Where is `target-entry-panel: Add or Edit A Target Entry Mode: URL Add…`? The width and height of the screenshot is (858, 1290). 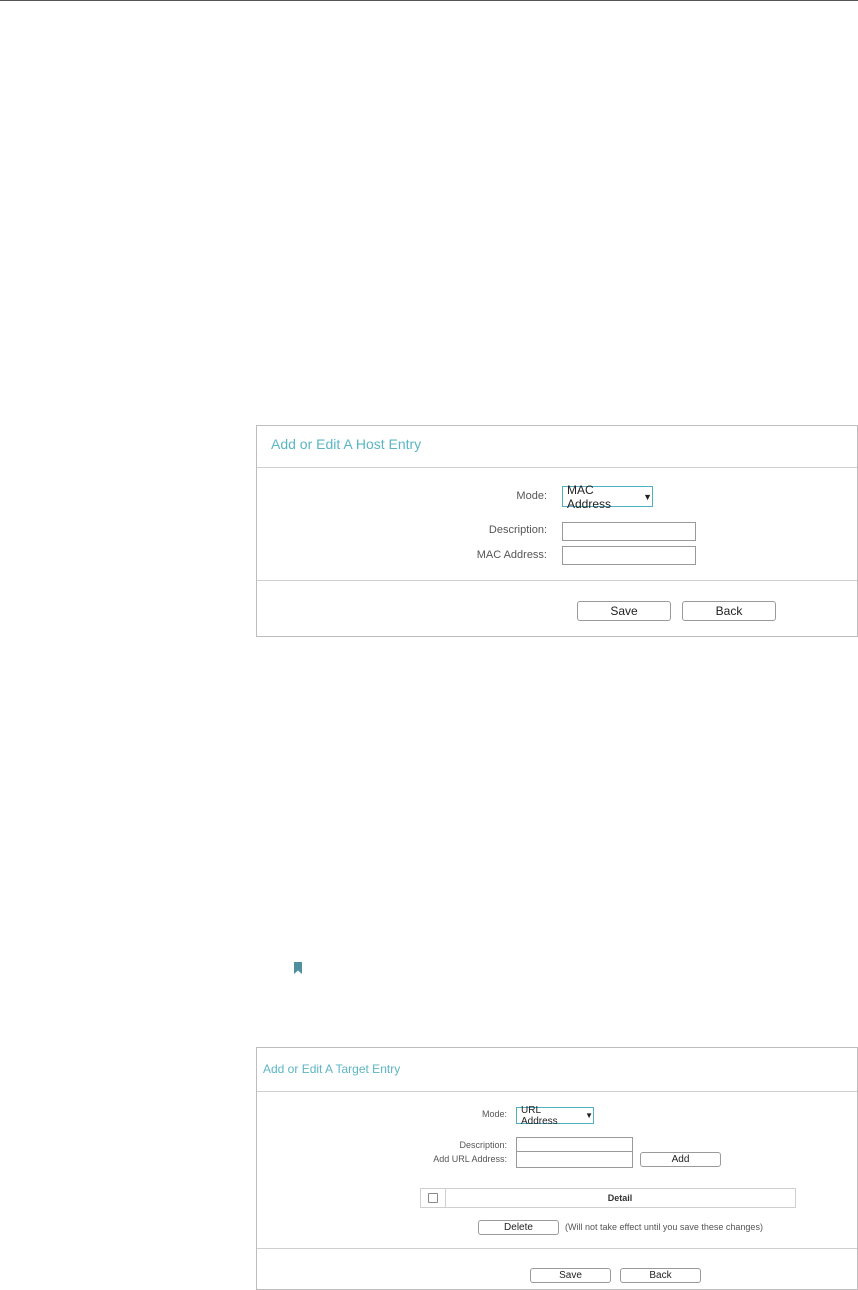
target-entry-panel: Add or Edit A Target Entry Mode: URL Add… is located at coordinates (557, 1168).